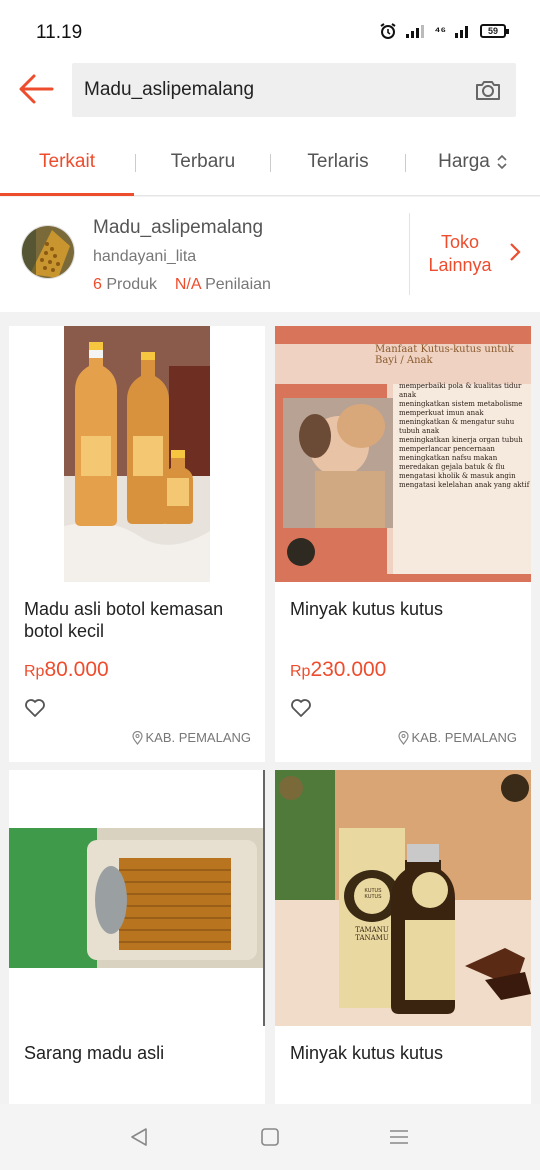 This screenshot has width=540, height=1170. I want to click on active-tab-indicator, so click(67, 194).